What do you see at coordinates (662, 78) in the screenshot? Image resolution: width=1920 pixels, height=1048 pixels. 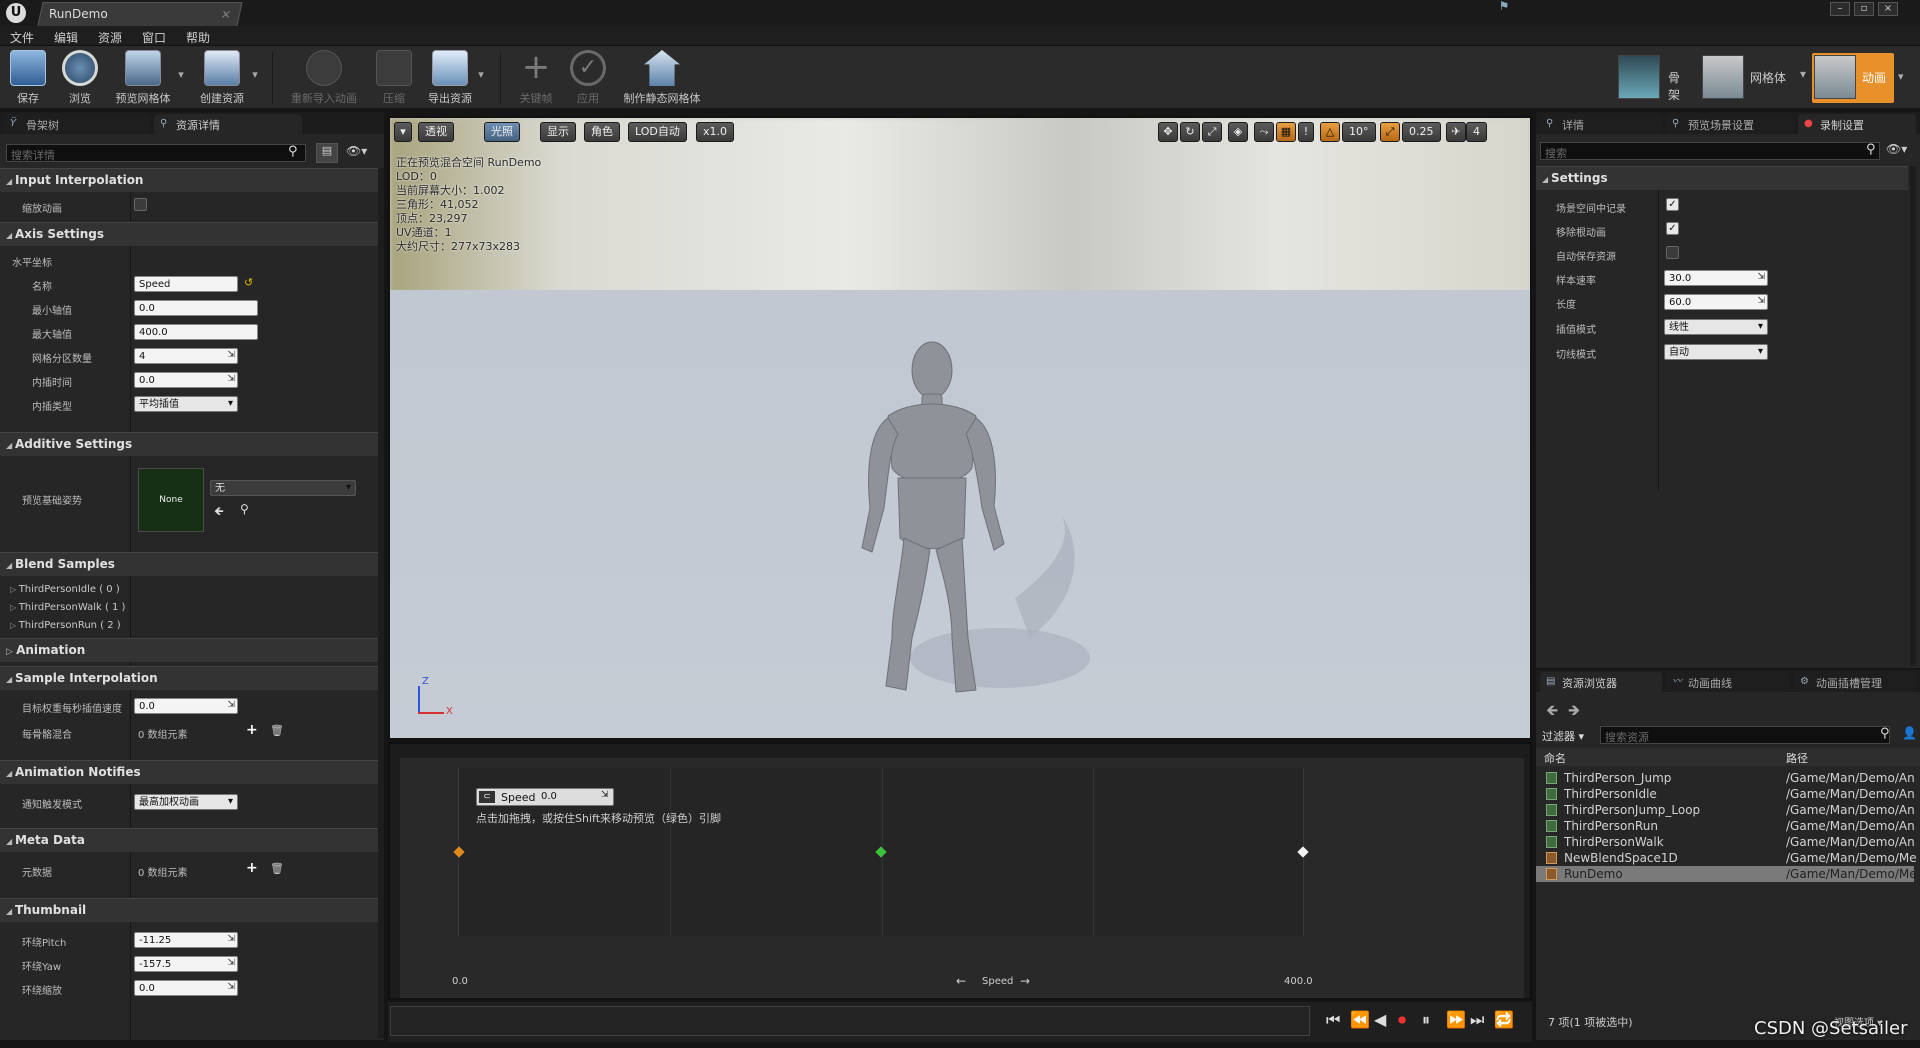 I see `make-static-mesh-button: 制作静态网格体` at bounding box center [662, 78].